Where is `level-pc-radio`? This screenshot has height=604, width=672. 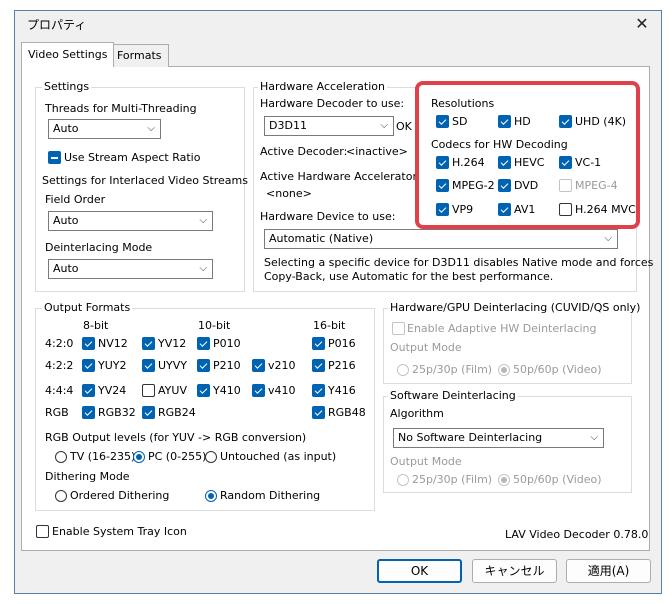 level-pc-radio is located at coordinates (139, 457).